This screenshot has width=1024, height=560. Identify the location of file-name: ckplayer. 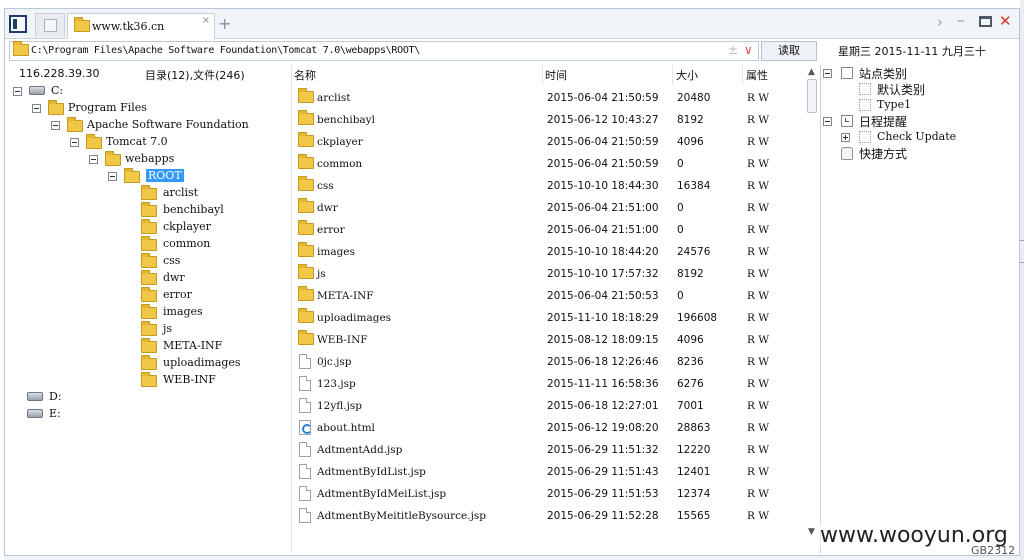
(340, 142).